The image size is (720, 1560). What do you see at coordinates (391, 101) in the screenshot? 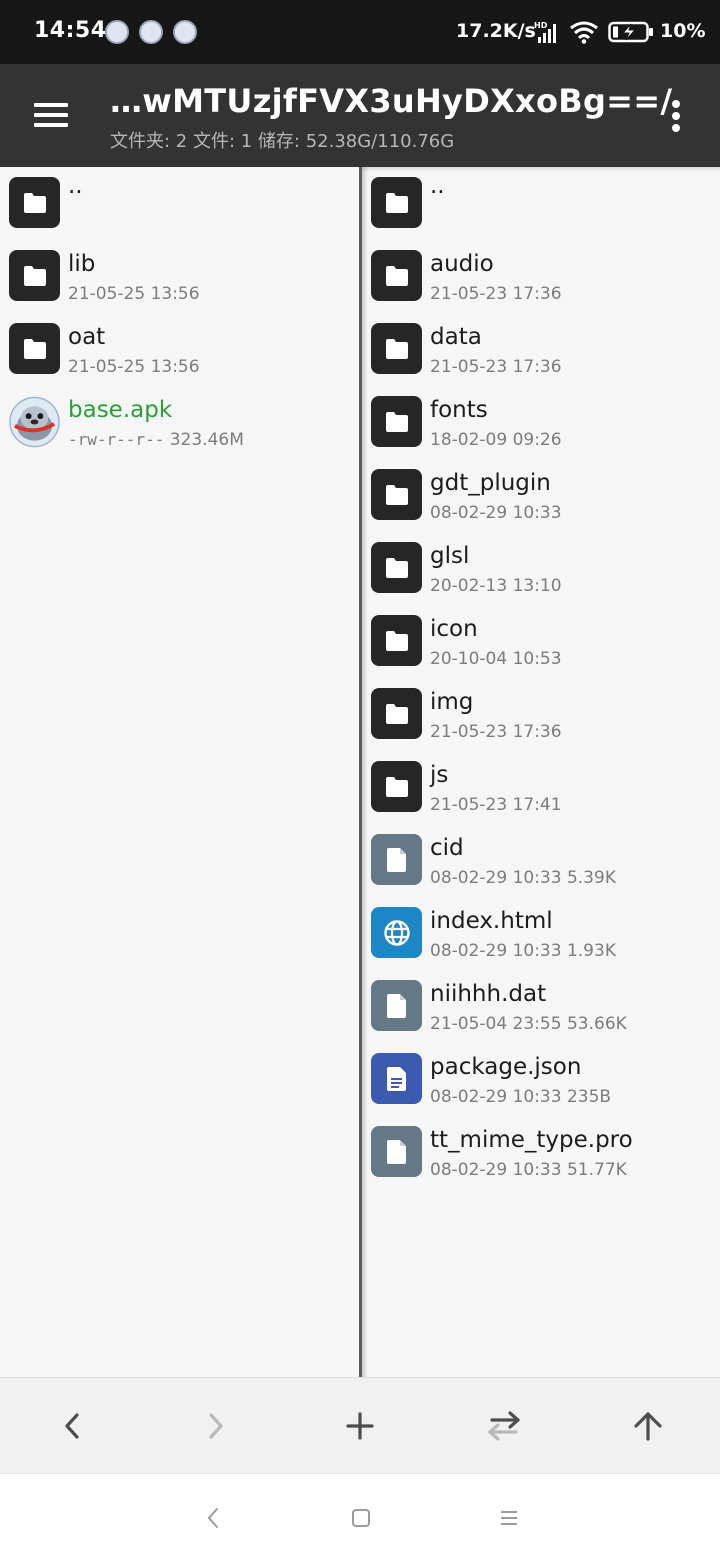
I see `path-title: …wMTUzjfFVX3uHyDXxoBg==/` at bounding box center [391, 101].